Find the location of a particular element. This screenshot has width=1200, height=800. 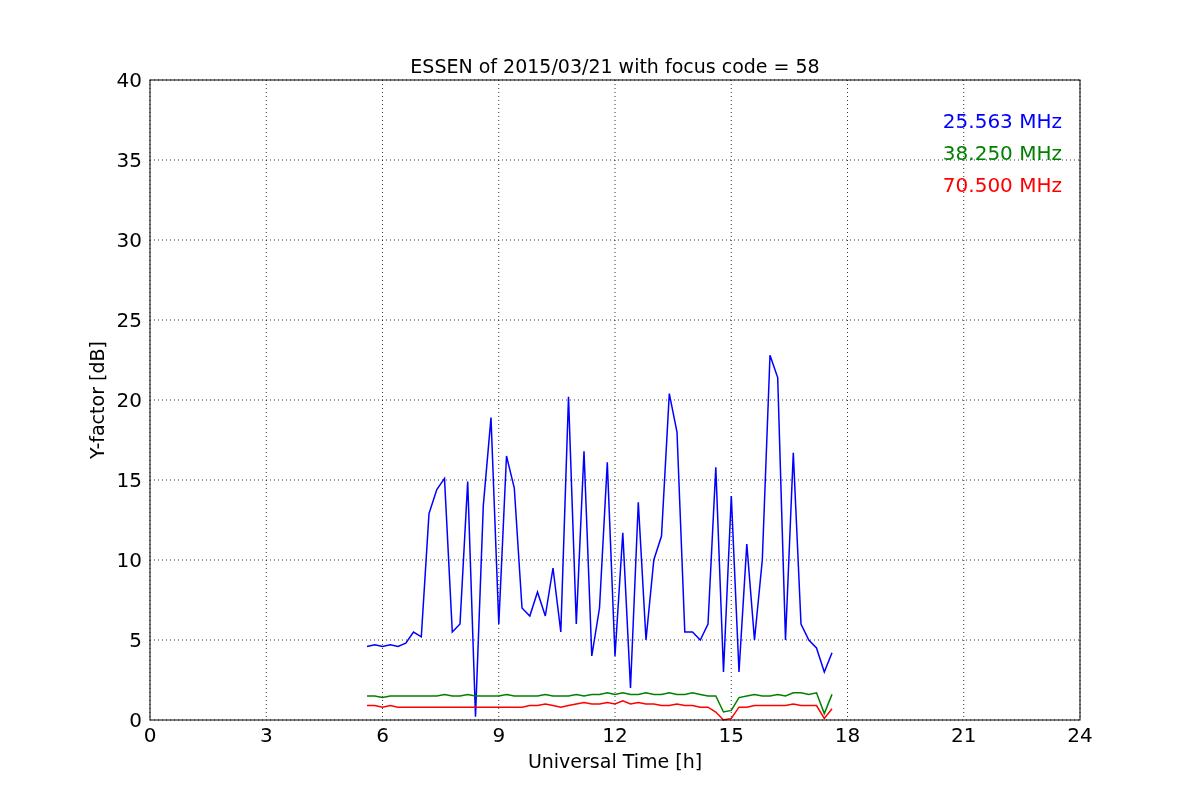

x-tick-label: 6 is located at coordinates (382, 735).